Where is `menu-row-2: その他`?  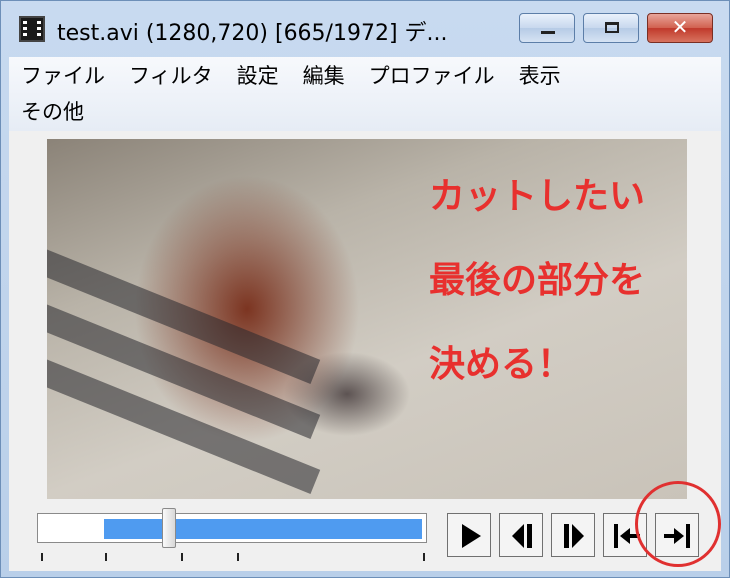
menu-row-2: その他 is located at coordinates (52, 112).